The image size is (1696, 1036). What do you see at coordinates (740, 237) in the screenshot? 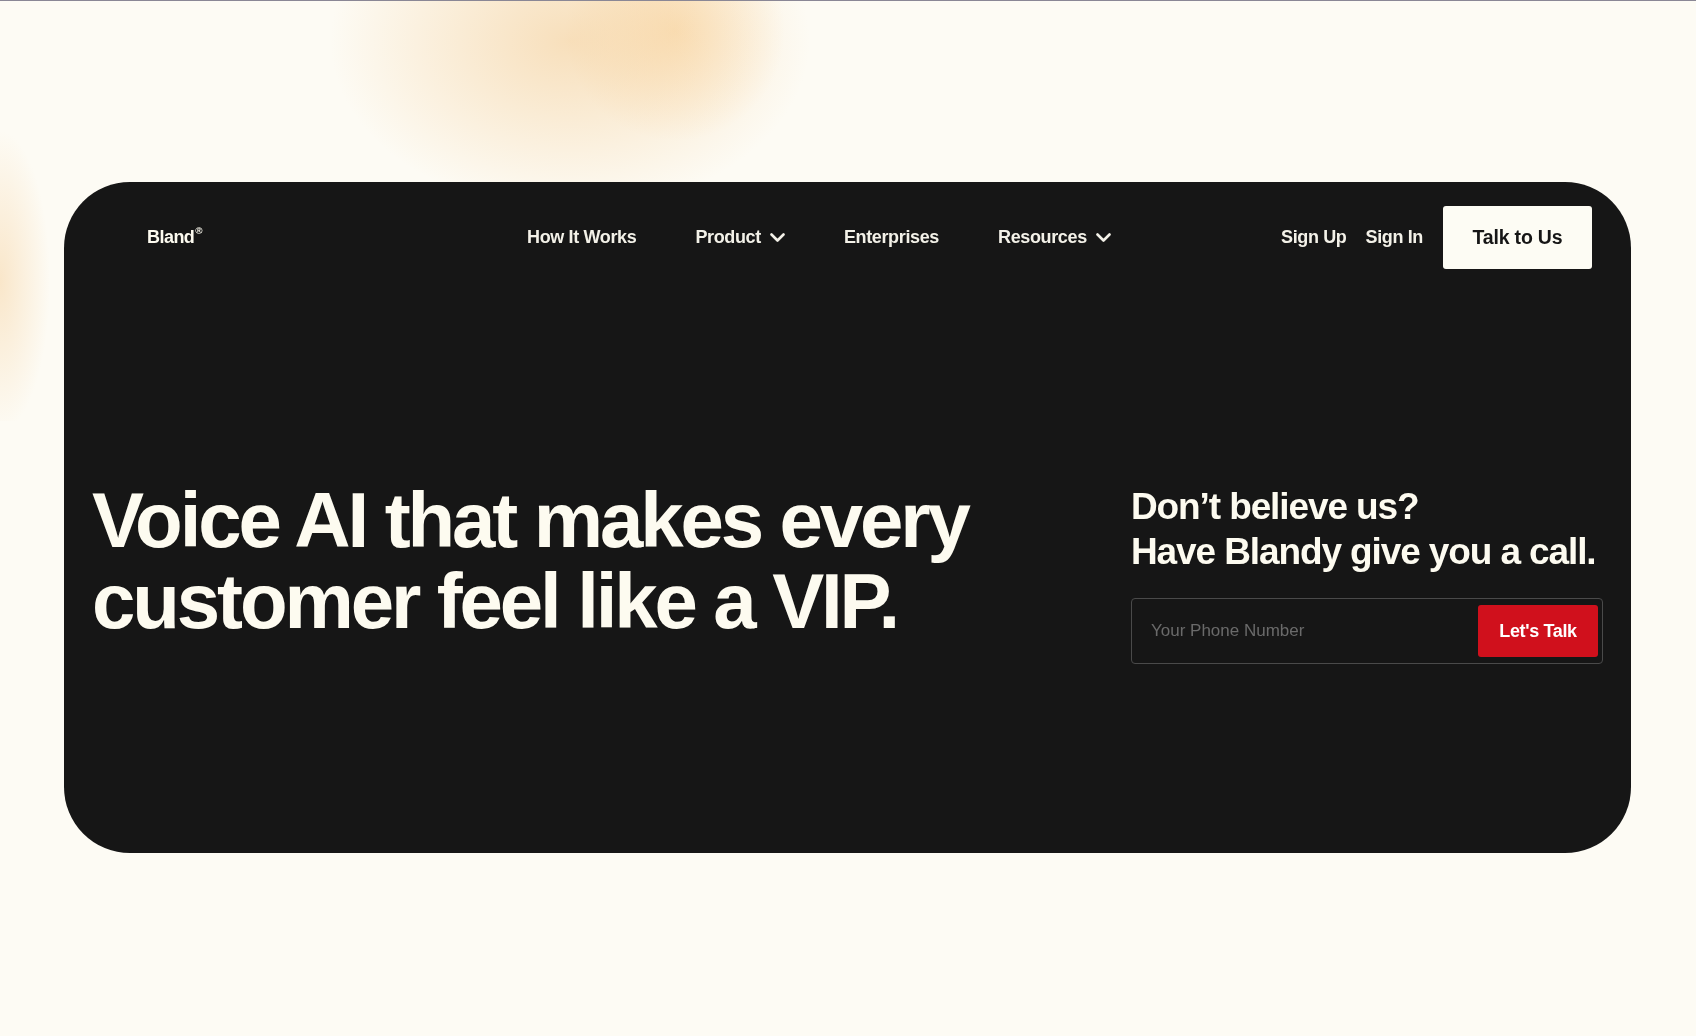
I see `nav-link: Product` at bounding box center [740, 237].